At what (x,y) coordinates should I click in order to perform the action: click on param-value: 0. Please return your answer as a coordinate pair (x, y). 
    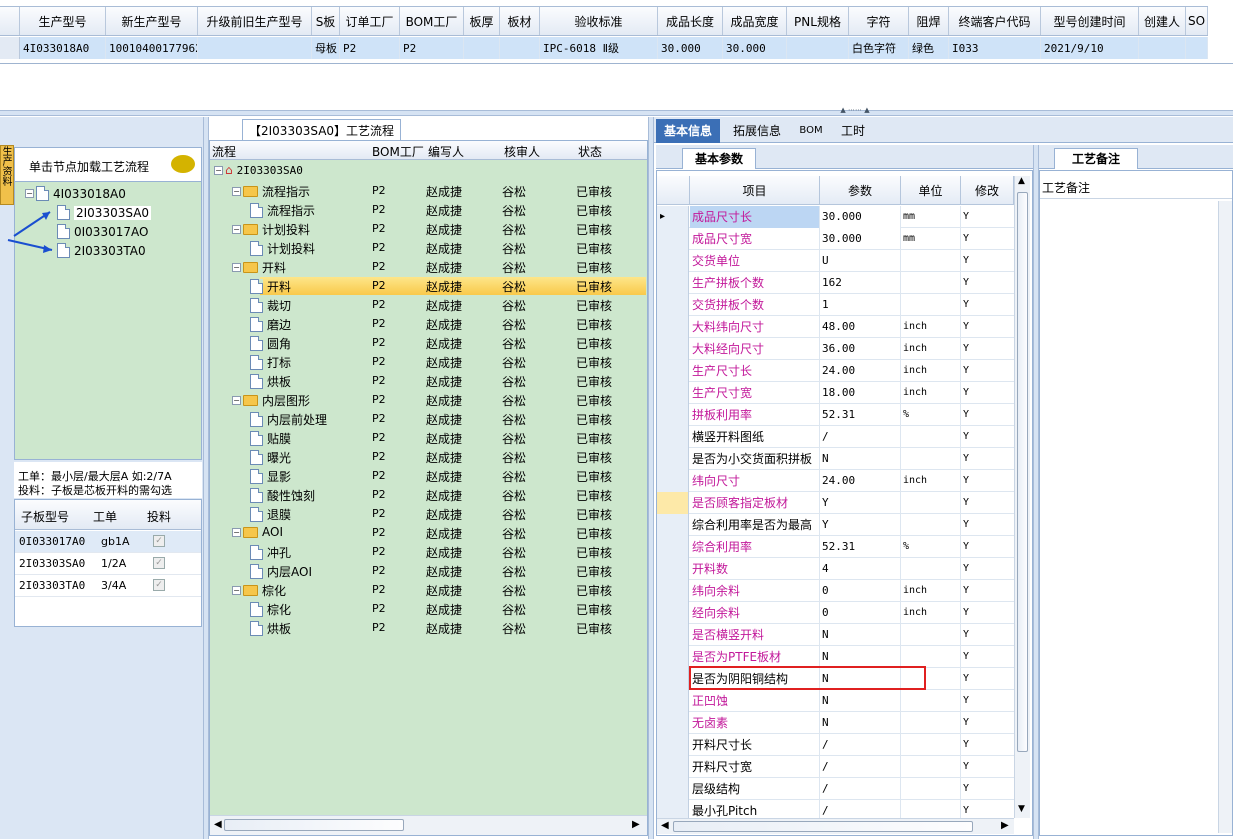
    Looking at the image, I should click on (860, 591).